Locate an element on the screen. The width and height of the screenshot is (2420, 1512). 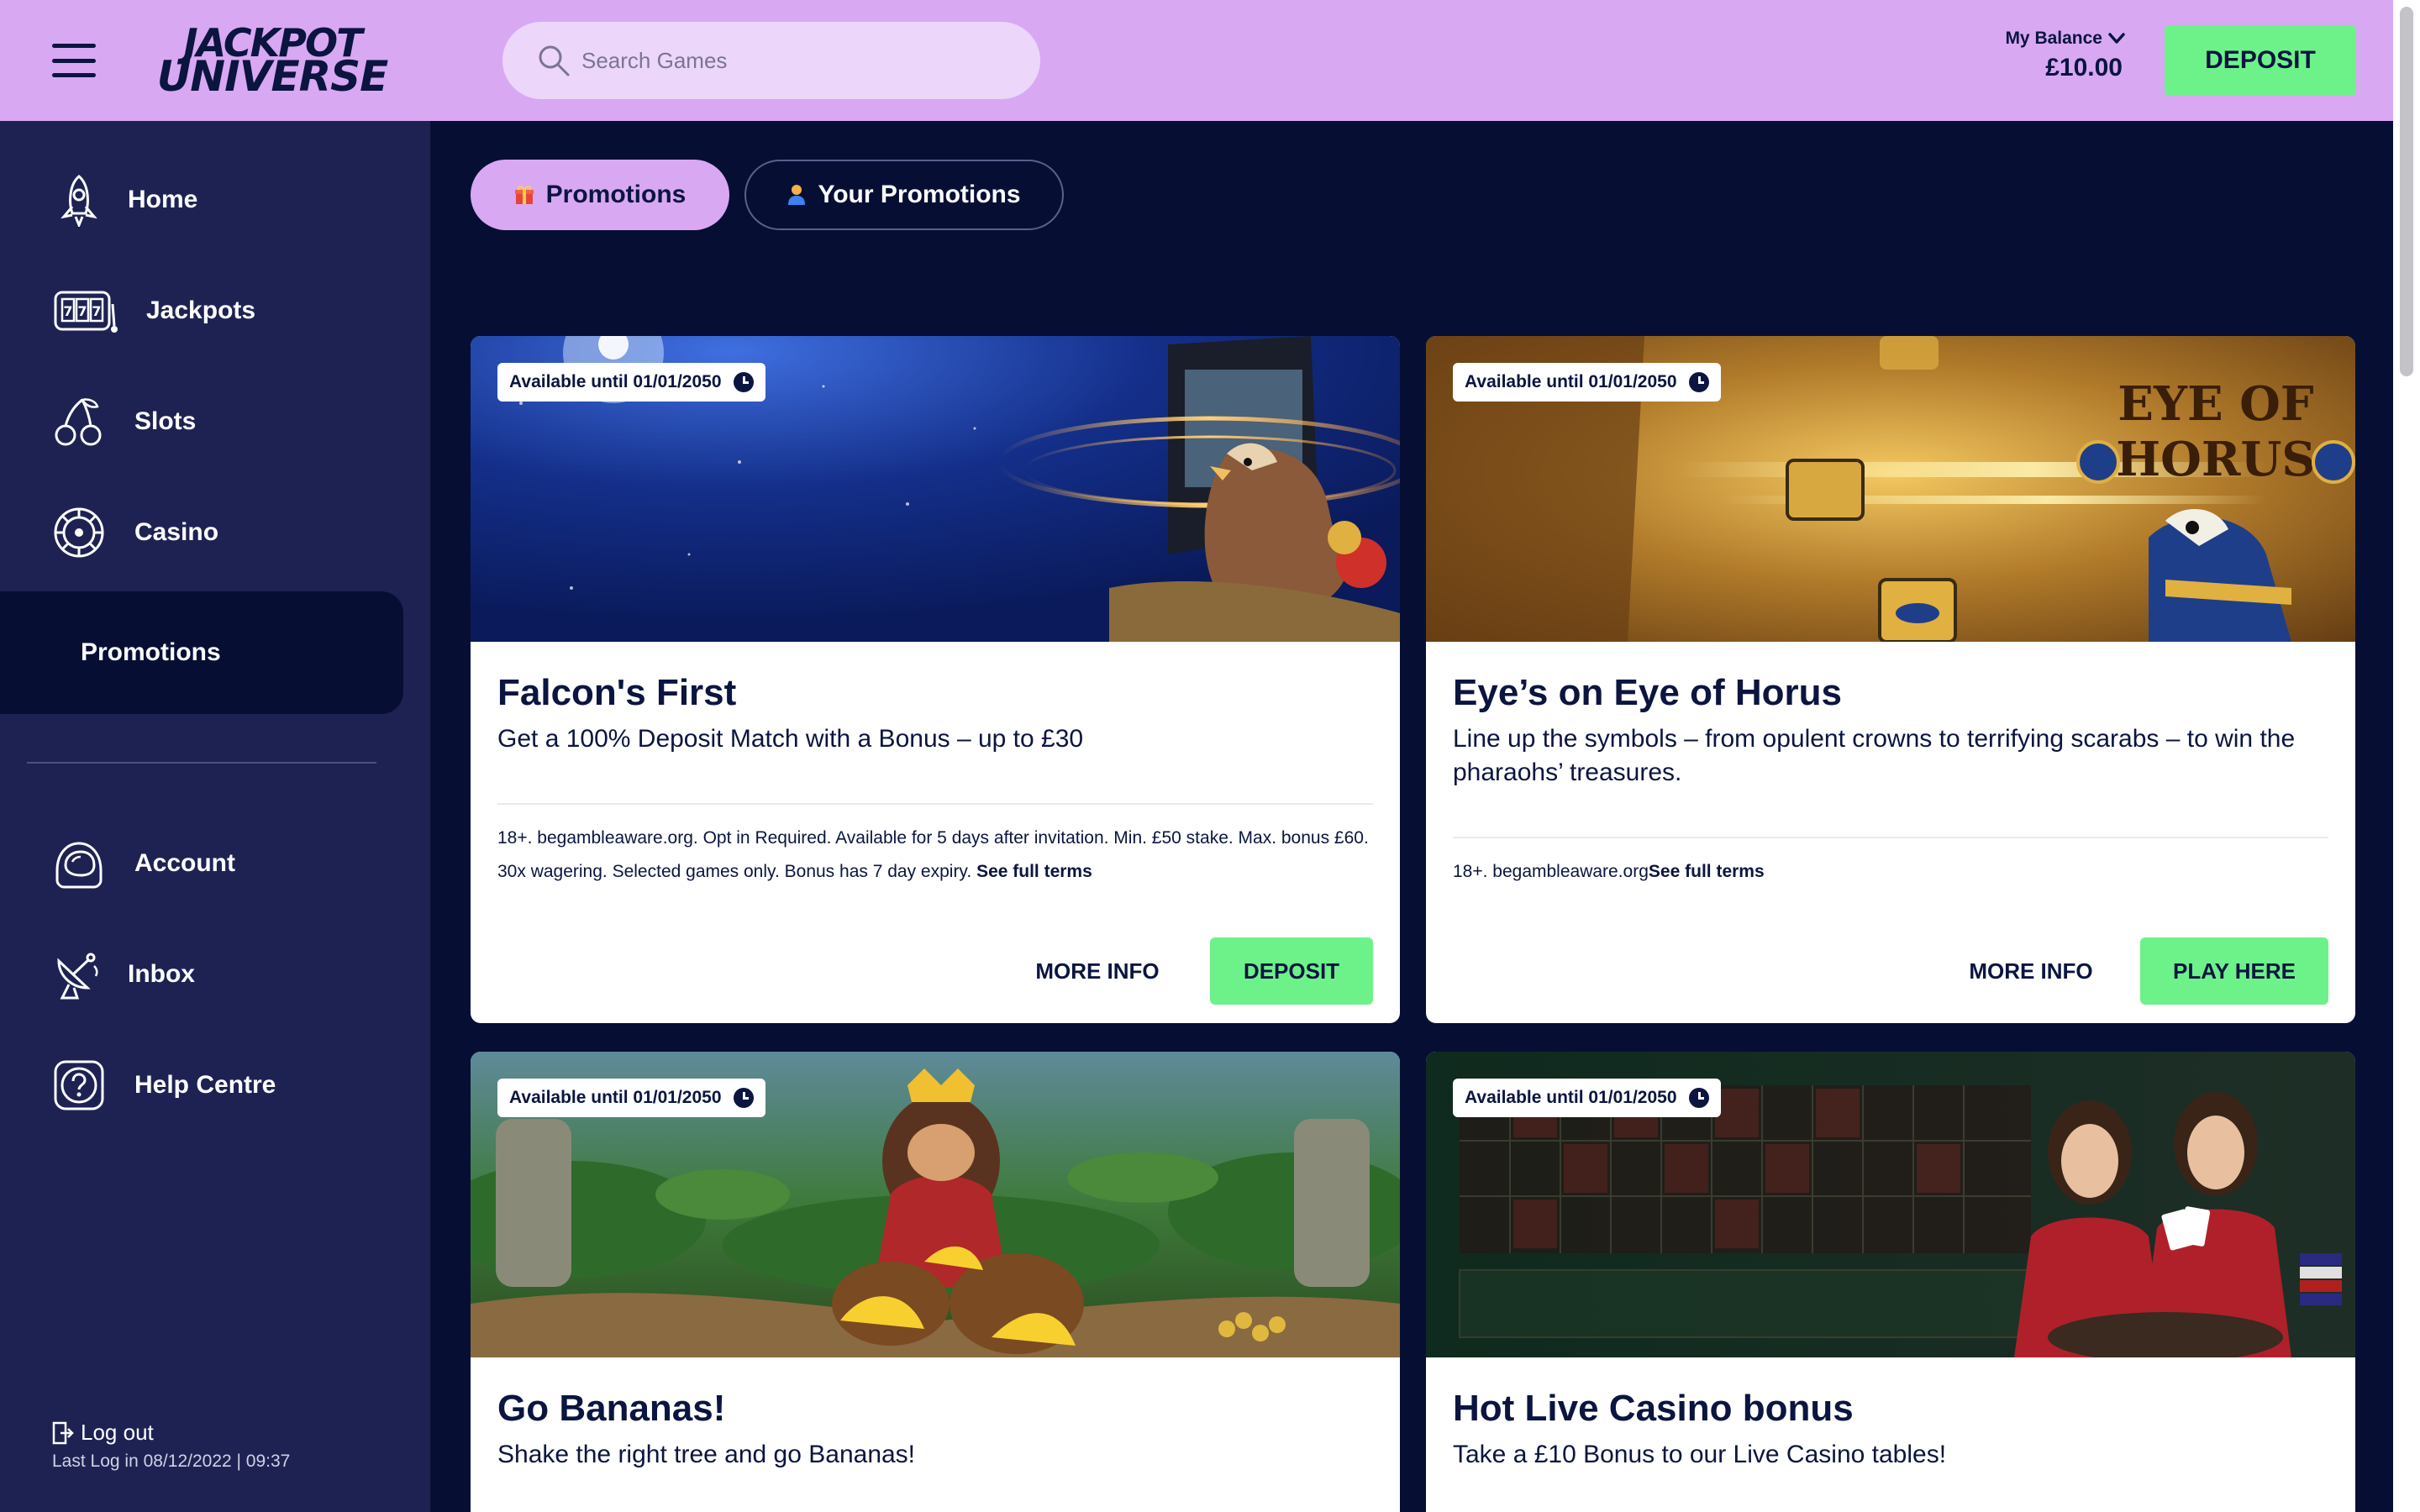
sidebar-divider is located at coordinates (202, 763).